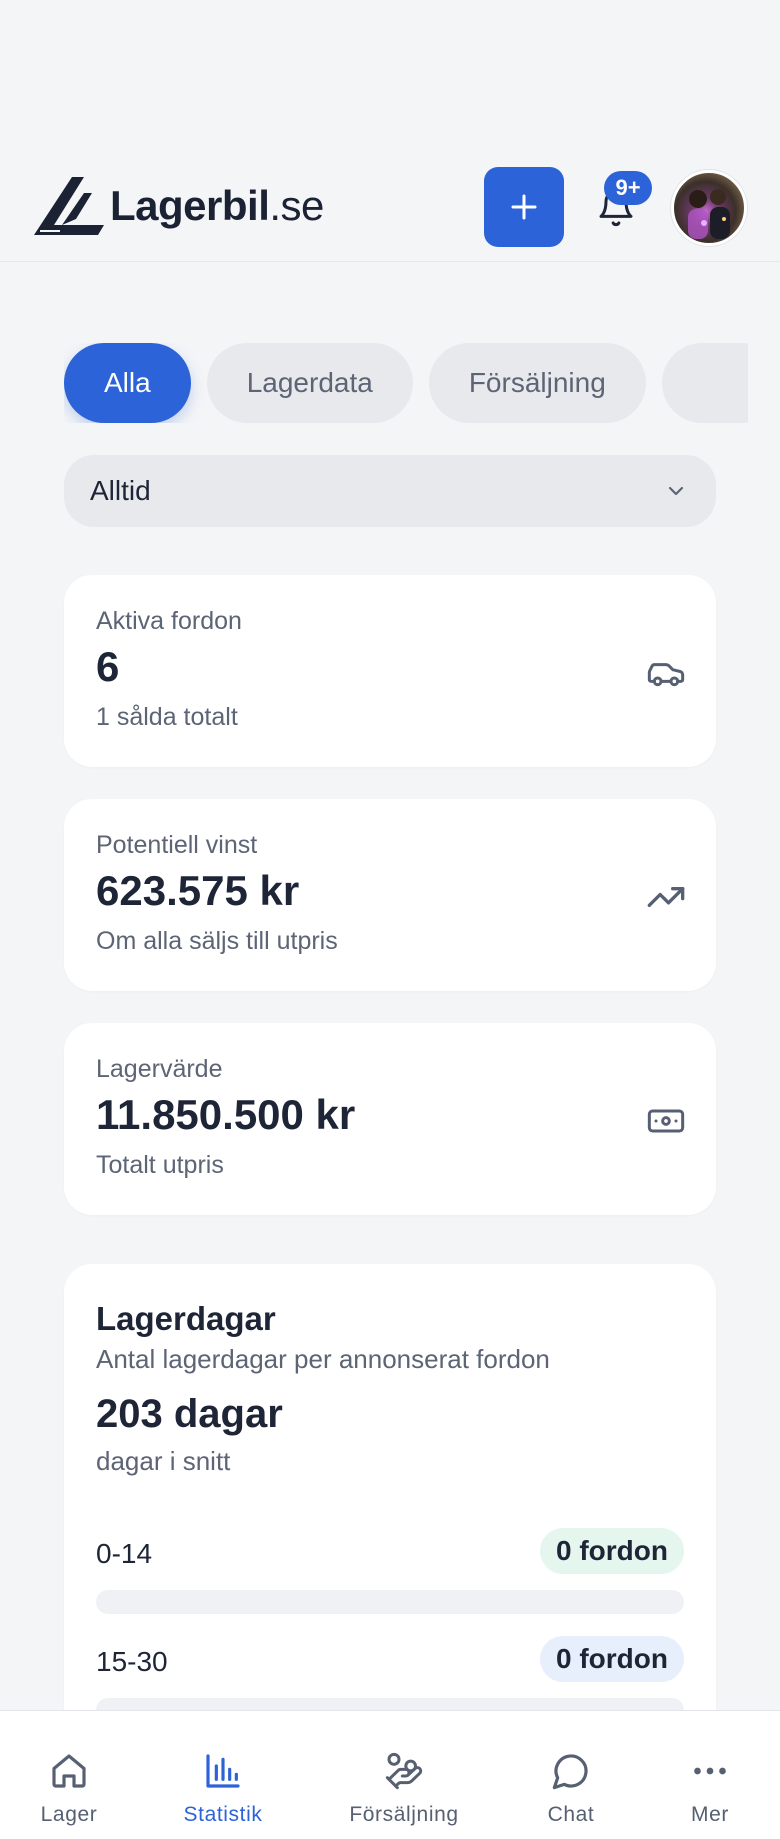 Image resolution: width=780 pixels, height=1839 pixels. I want to click on bottom-navigation: Lager Statistik Försäljning Chat Mer, so click(390, 1774).